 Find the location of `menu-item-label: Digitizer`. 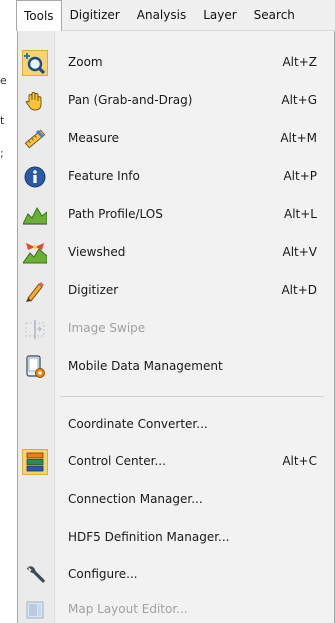

menu-item-label: Digitizer is located at coordinates (93, 290).